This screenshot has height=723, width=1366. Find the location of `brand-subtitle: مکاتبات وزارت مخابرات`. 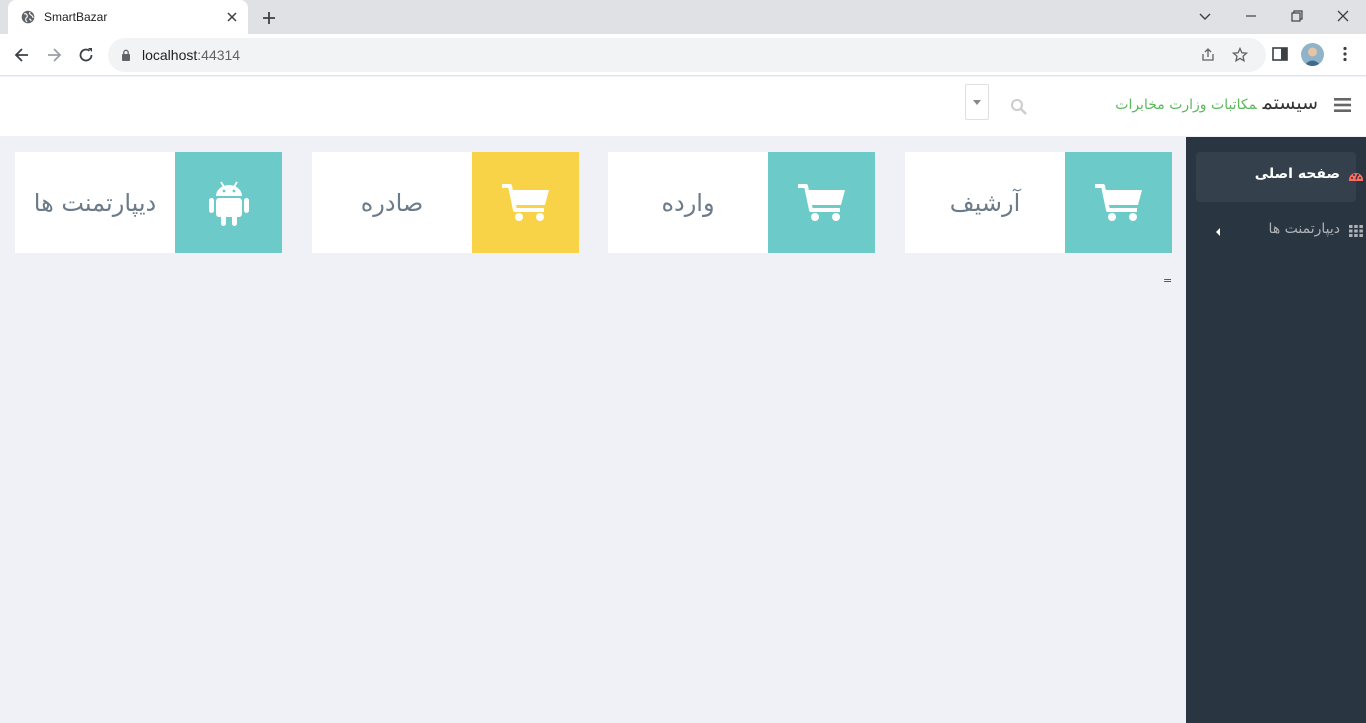

brand-subtitle: مکاتبات وزارت مخابرات is located at coordinates (1186, 105).